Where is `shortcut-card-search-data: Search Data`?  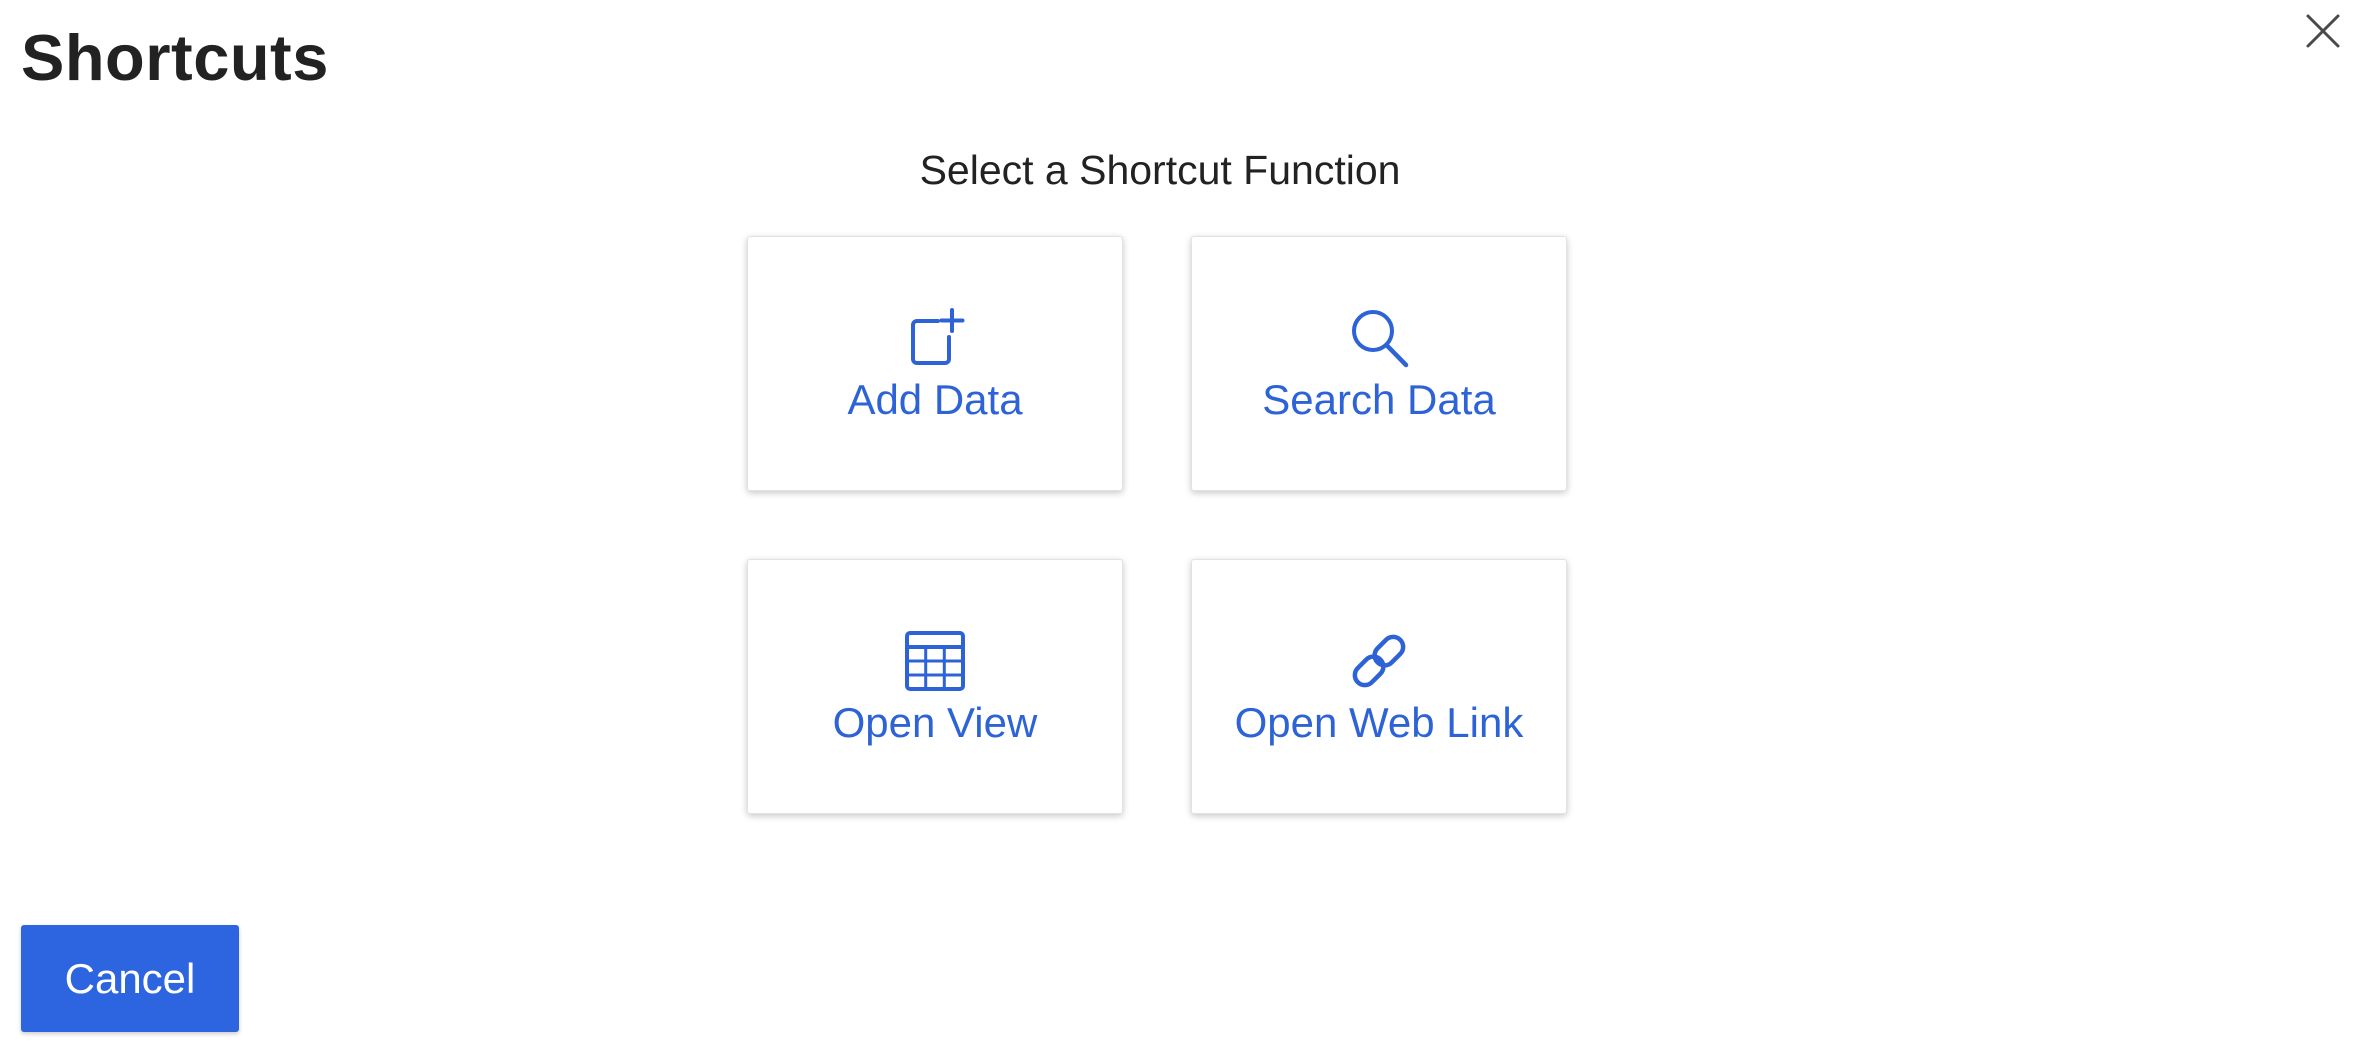
shortcut-card-search-data: Search Data is located at coordinates (1379, 363).